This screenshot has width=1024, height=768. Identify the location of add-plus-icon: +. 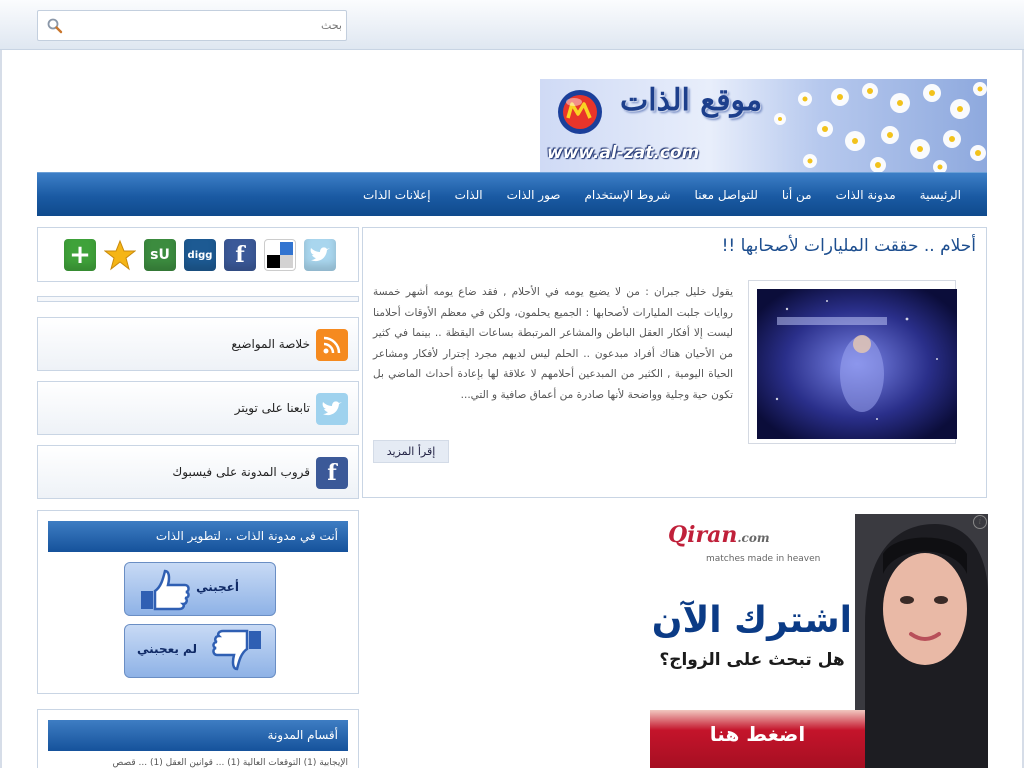
(80, 255).